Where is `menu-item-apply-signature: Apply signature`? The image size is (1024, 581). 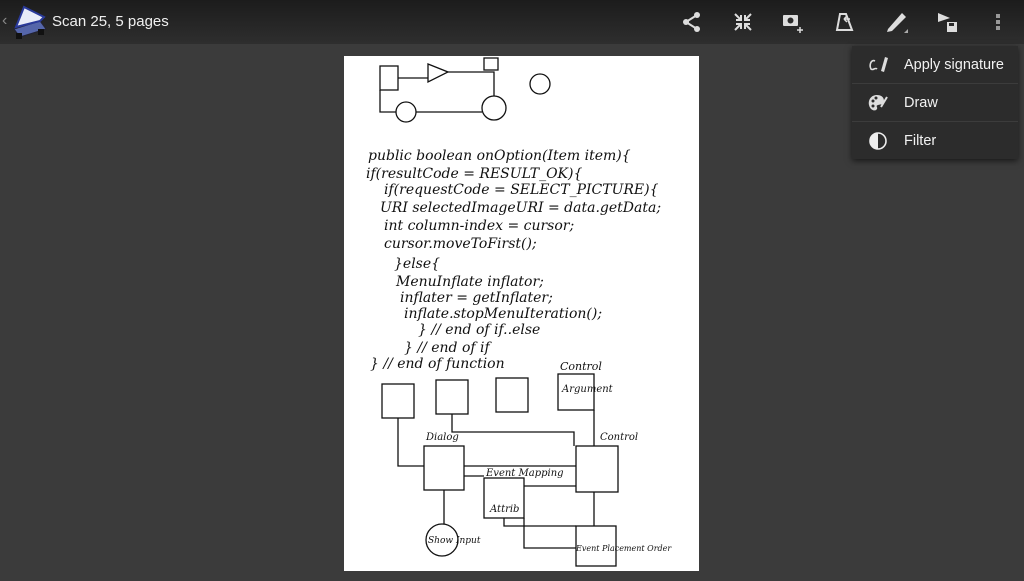 menu-item-apply-signature: Apply signature is located at coordinates (935, 65).